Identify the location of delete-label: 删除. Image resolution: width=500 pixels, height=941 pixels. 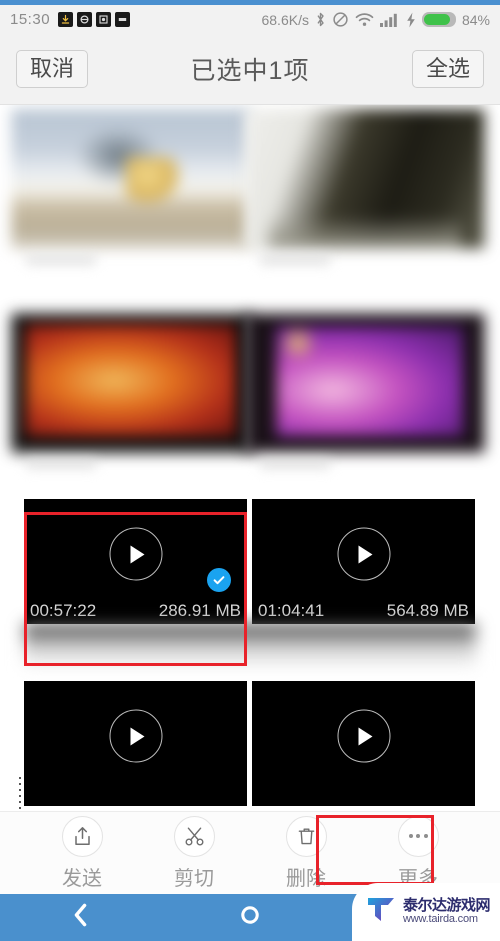
(306, 878).